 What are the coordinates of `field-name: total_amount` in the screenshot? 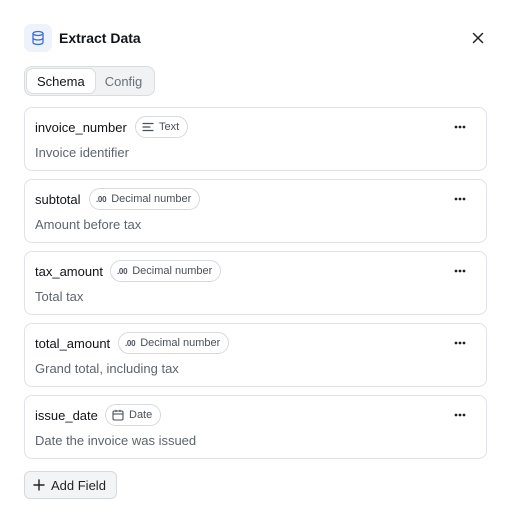 It's located at (73, 343).